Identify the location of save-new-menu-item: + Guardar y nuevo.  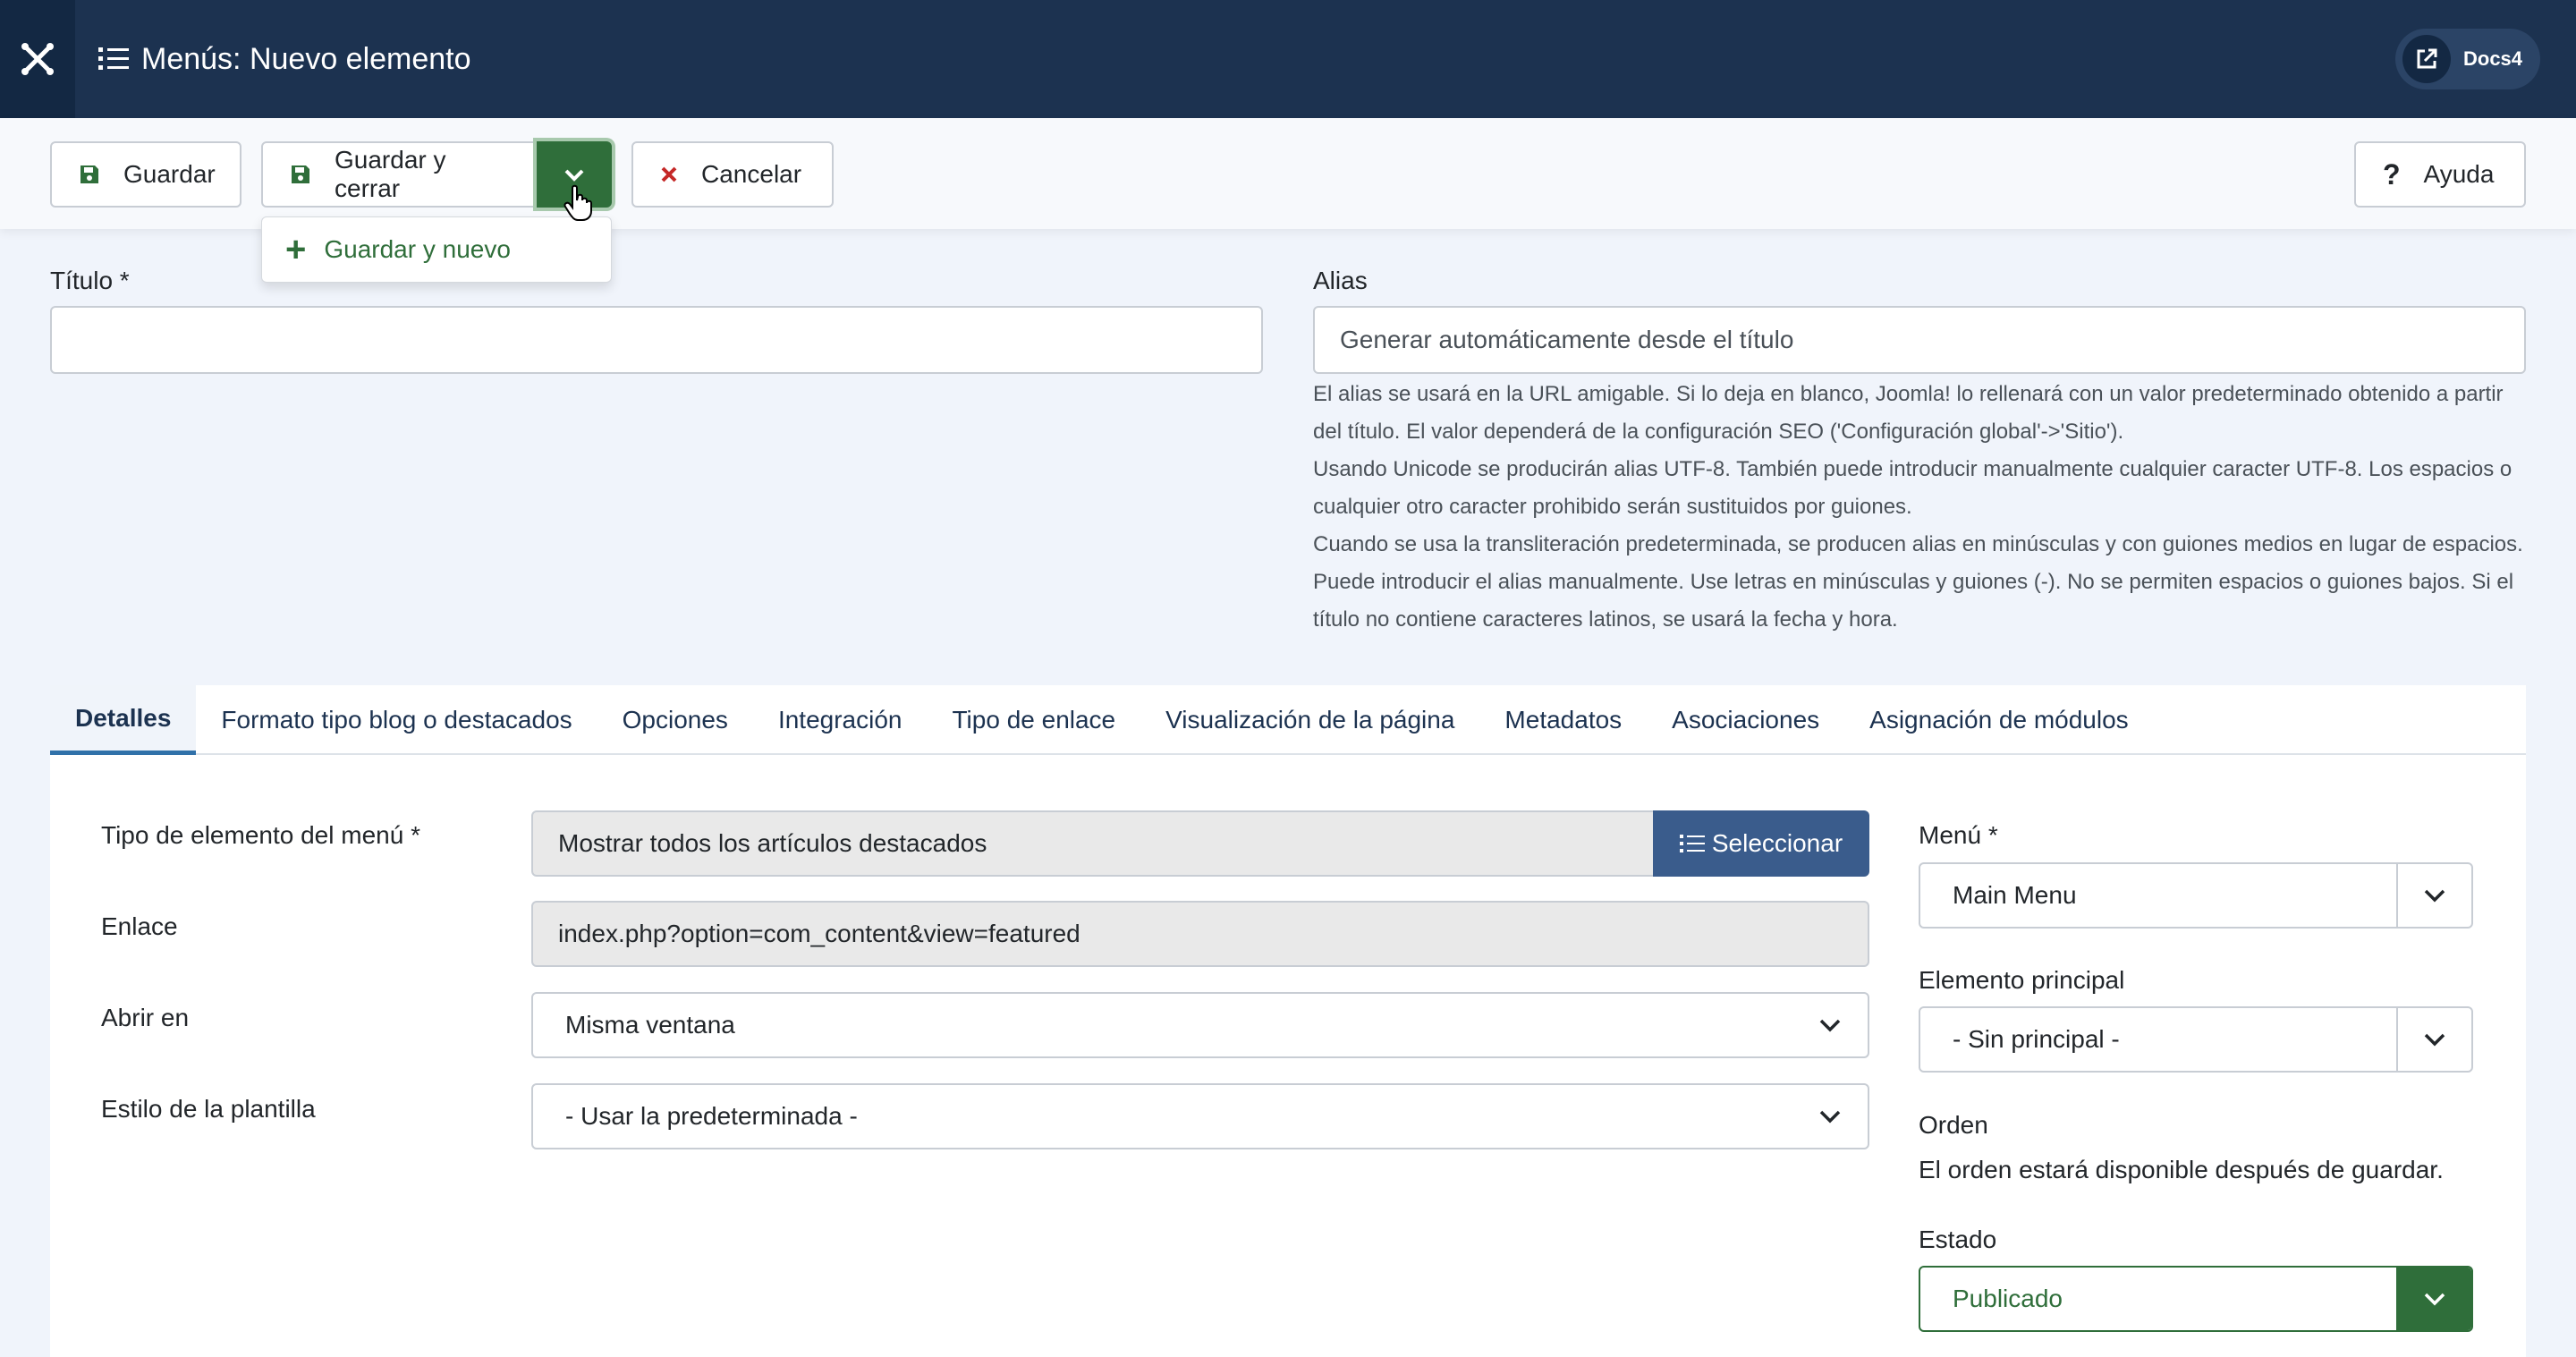
(436, 250).